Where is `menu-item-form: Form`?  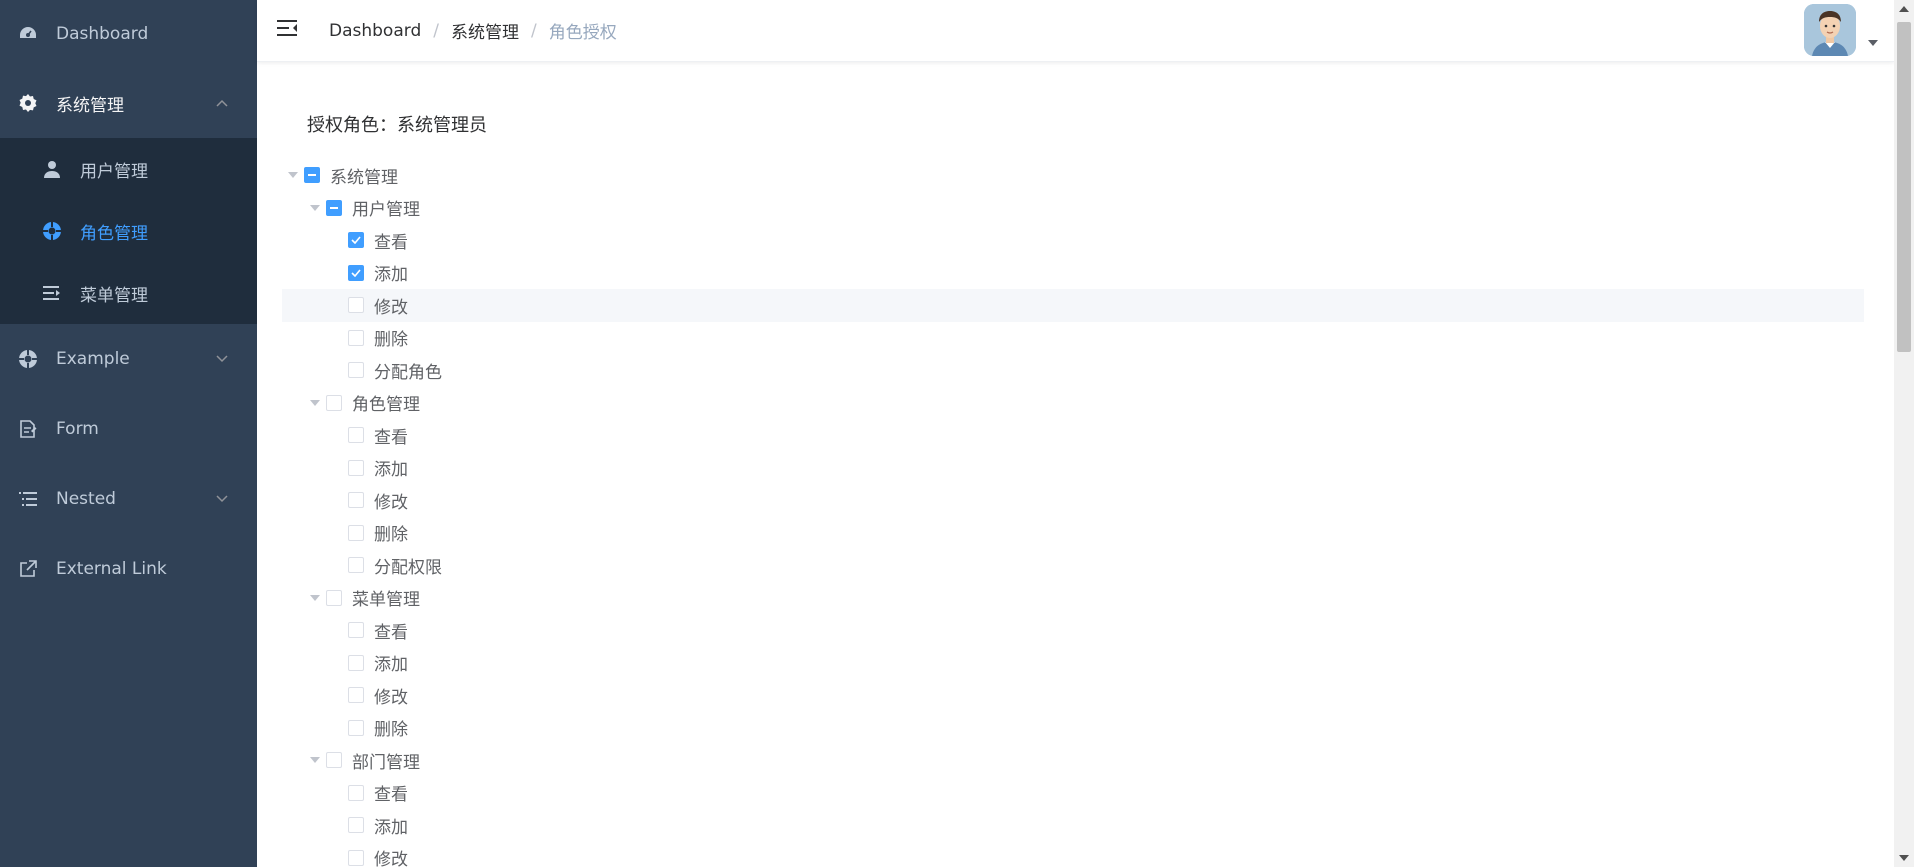
menu-item-form: Form is located at coordinates (128, 429).